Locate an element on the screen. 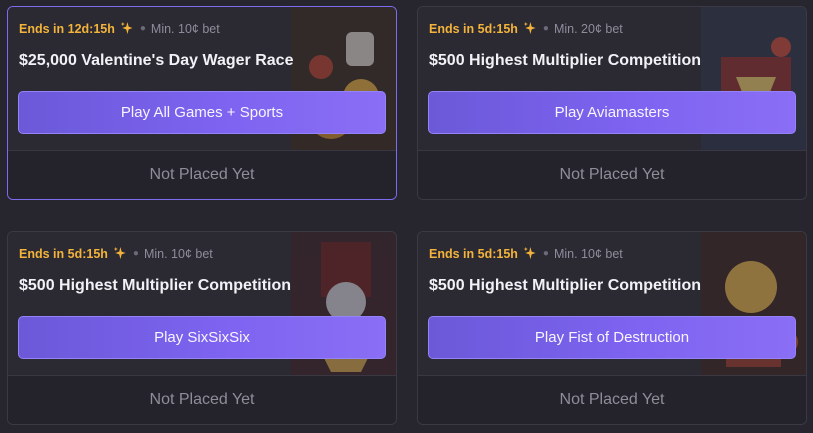 The image size is (813, 433). ends-countdown: Ends in 12d:15h is located at coordinates (67, 28).